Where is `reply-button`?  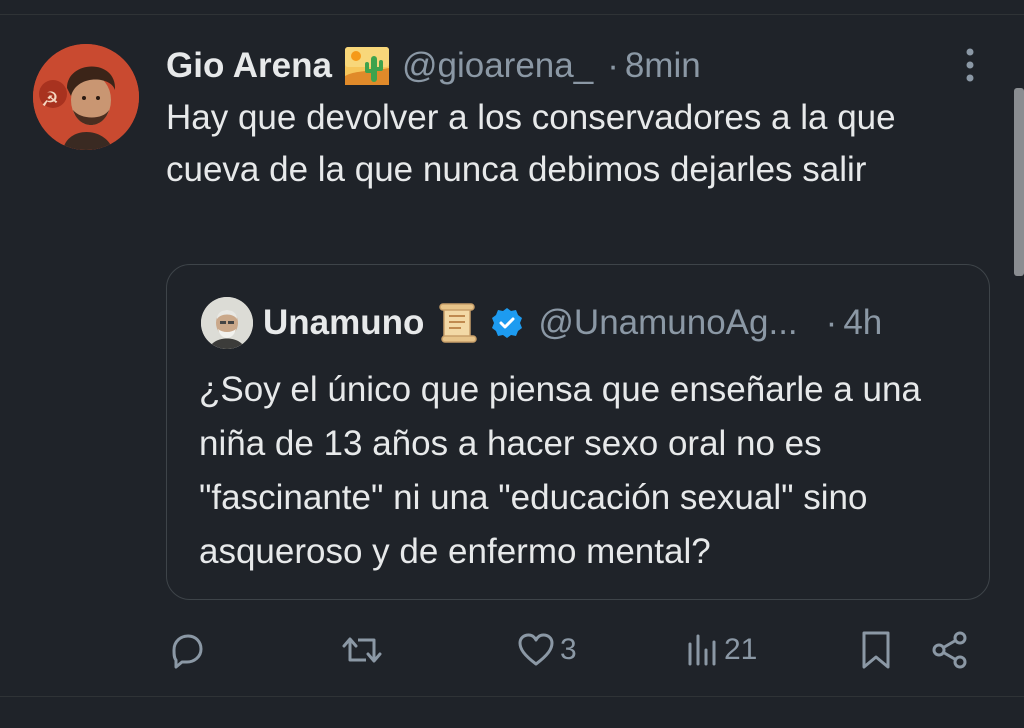 reply-button is located at coordinates (188, 650).